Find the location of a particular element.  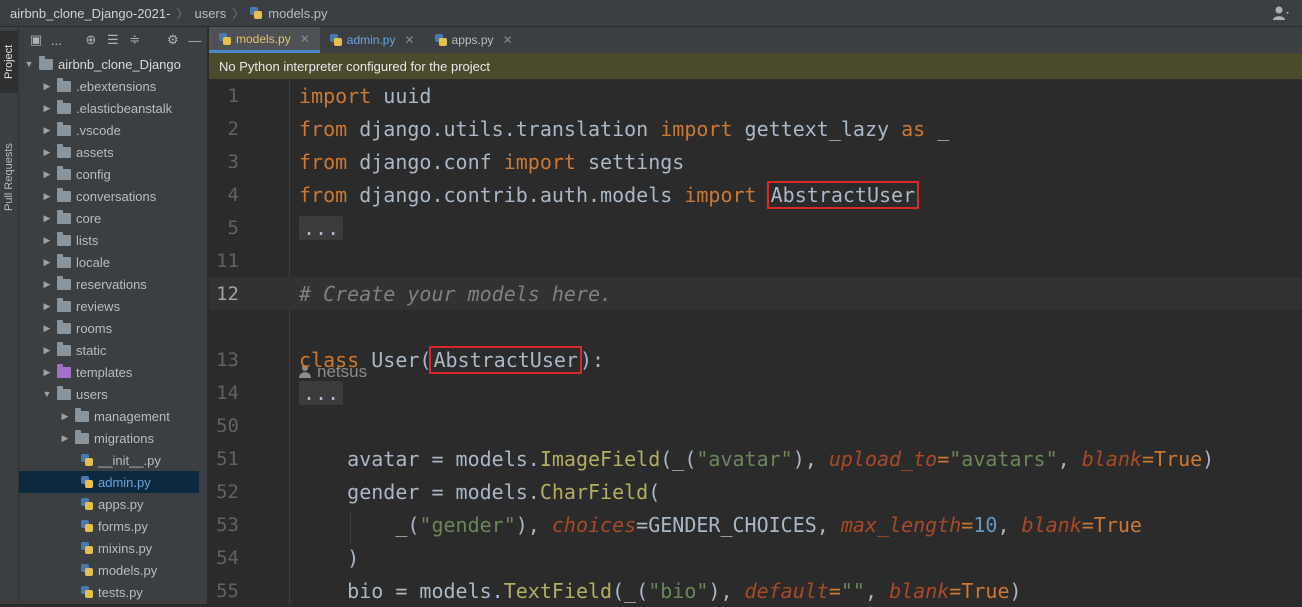

tree-item-core: ▶ core is located at coordinates (71, 218).